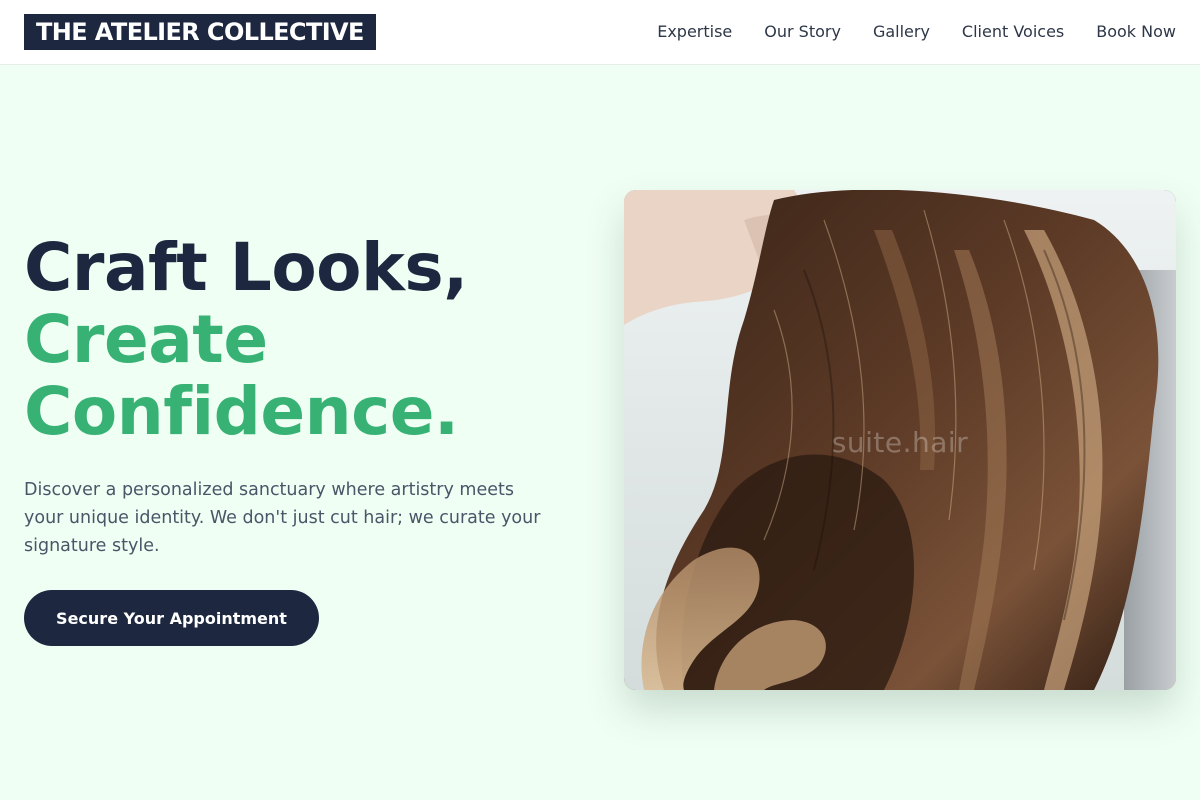 This screenshot has height=800, width=1200. Describe the element at coordinates (1136, 31) in the screenshot. I see `nav-link-book-now: Book Now` at that location.